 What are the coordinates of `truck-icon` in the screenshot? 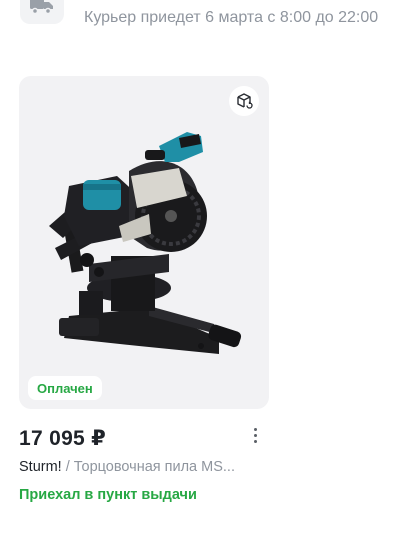 It's located at (41, 7).